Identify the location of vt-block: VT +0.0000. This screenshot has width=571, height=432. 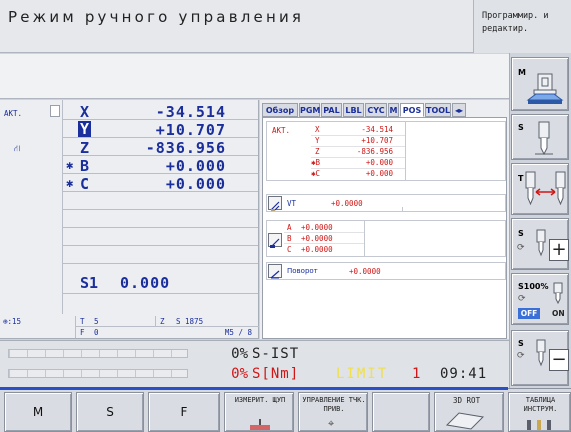
(386, 203).